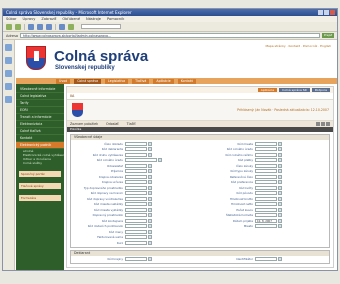  I want to click on menu-favorites: Obľúbené, so click(71, 19).